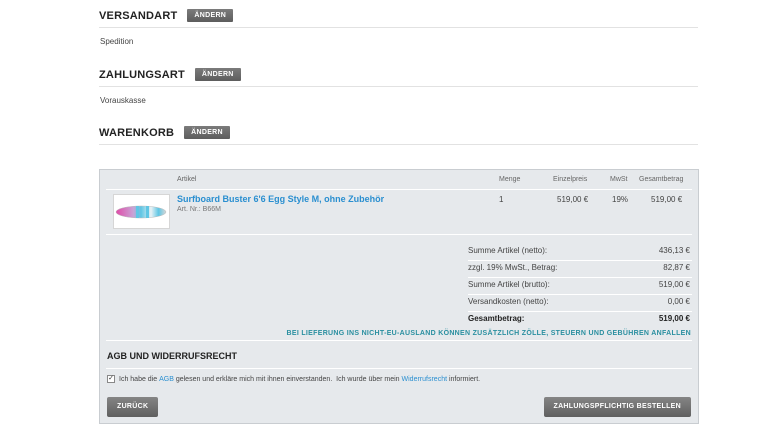  What do you see at coordinates (509, 284) in the screenshot?
I see `summary-label: Summe Artikel (brutto):` at bounding box center [509, 284].